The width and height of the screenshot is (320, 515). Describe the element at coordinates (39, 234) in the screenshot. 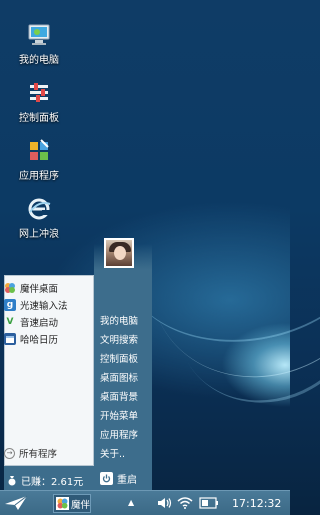

I see `desktop-icon-label: 网上冲浪` at that location.